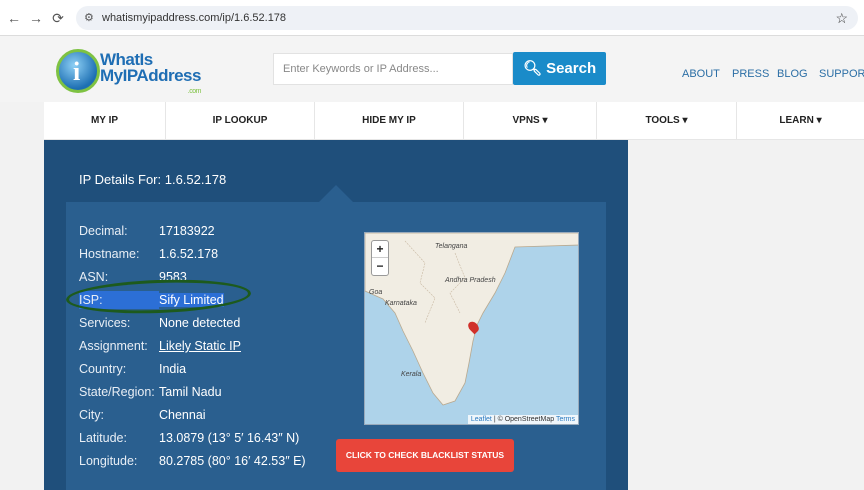  Describe the element at coordinates (58, 18) in the screenshot. I see `reload-button: ⟳` at that location.